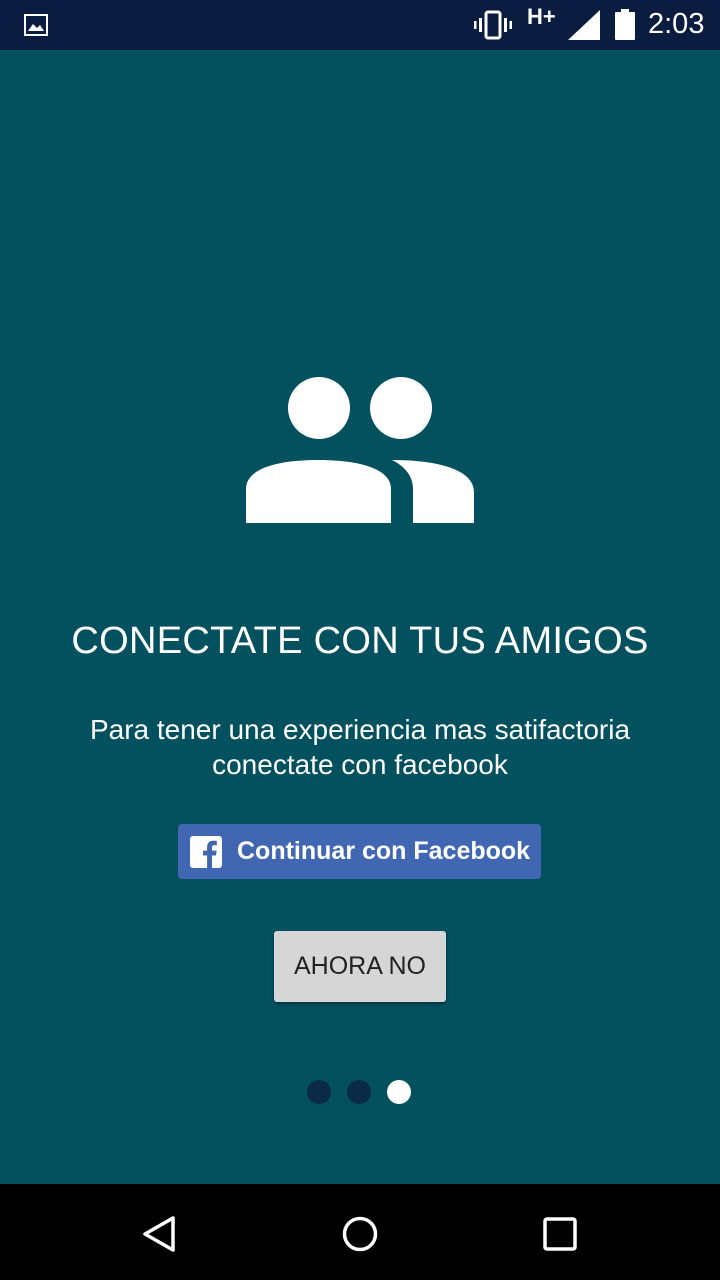 The image size is (720, 1280). What do you see at coordinates (206, 851) in the screenshot?
I see `facebook-icon` at bounding box center [206, 851].